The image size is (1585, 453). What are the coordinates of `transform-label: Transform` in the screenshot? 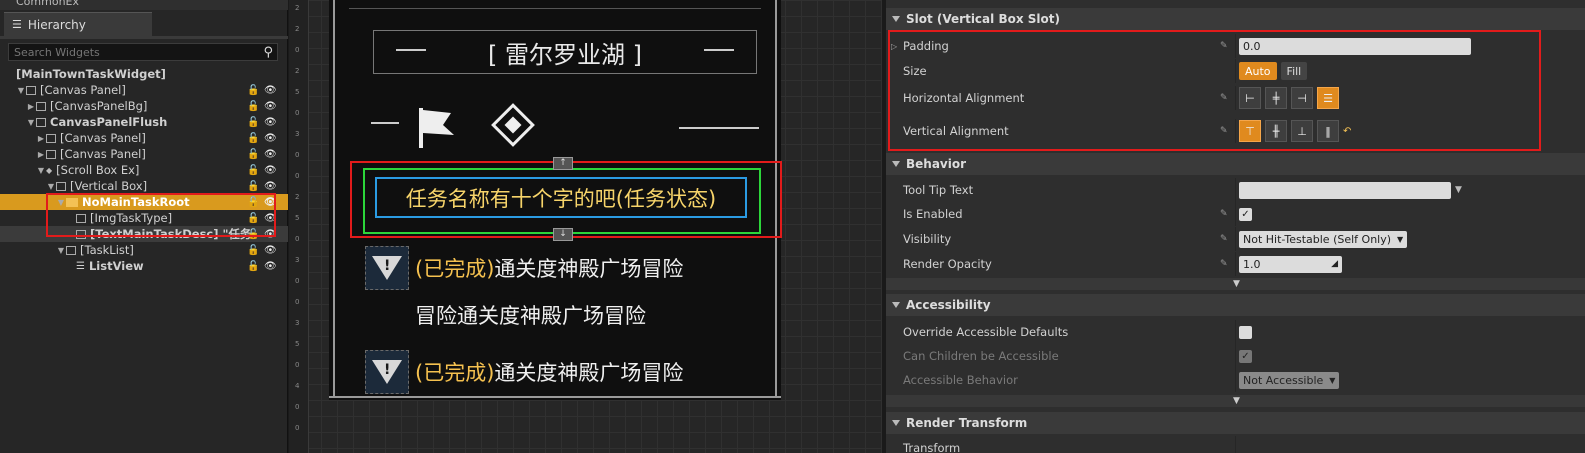 It's located at (932, 447).